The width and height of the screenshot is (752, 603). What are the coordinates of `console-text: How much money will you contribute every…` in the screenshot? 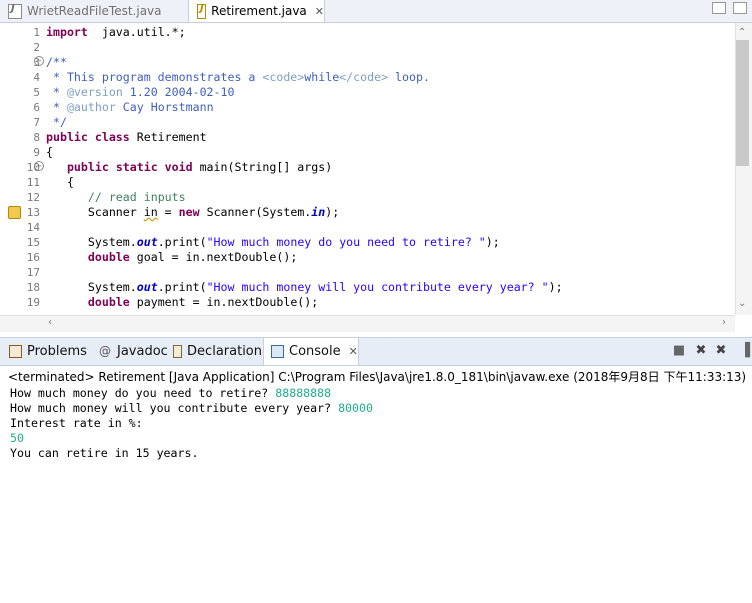 It's located at (174, 408).